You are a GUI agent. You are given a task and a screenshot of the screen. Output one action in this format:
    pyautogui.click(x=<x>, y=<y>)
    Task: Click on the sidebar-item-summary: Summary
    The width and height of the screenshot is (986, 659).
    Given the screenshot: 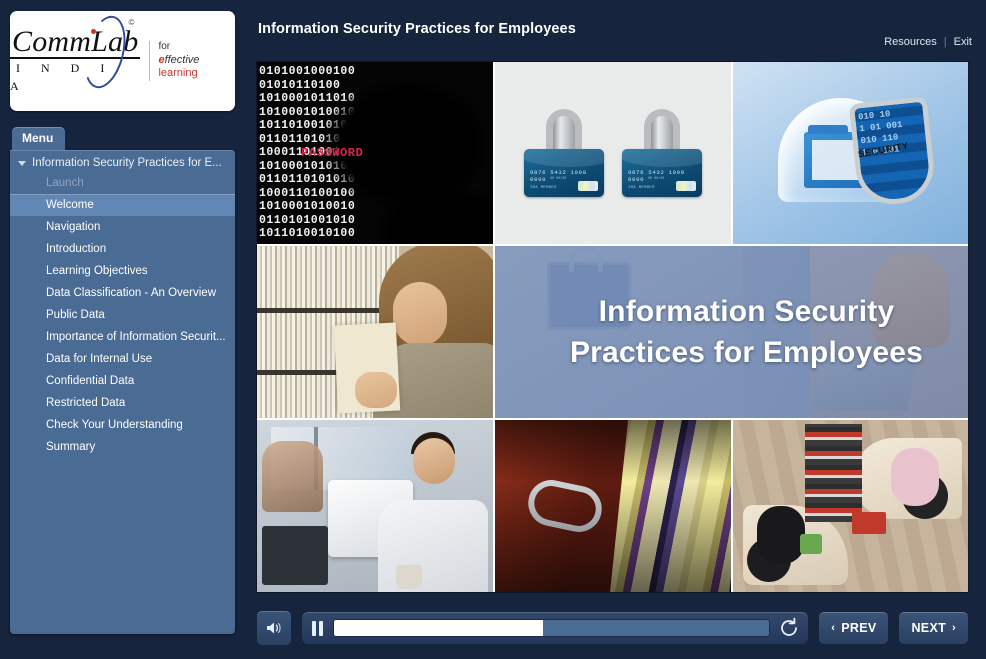 What is the action you would take?
    pyautogui.click(x=122, y=447)
    